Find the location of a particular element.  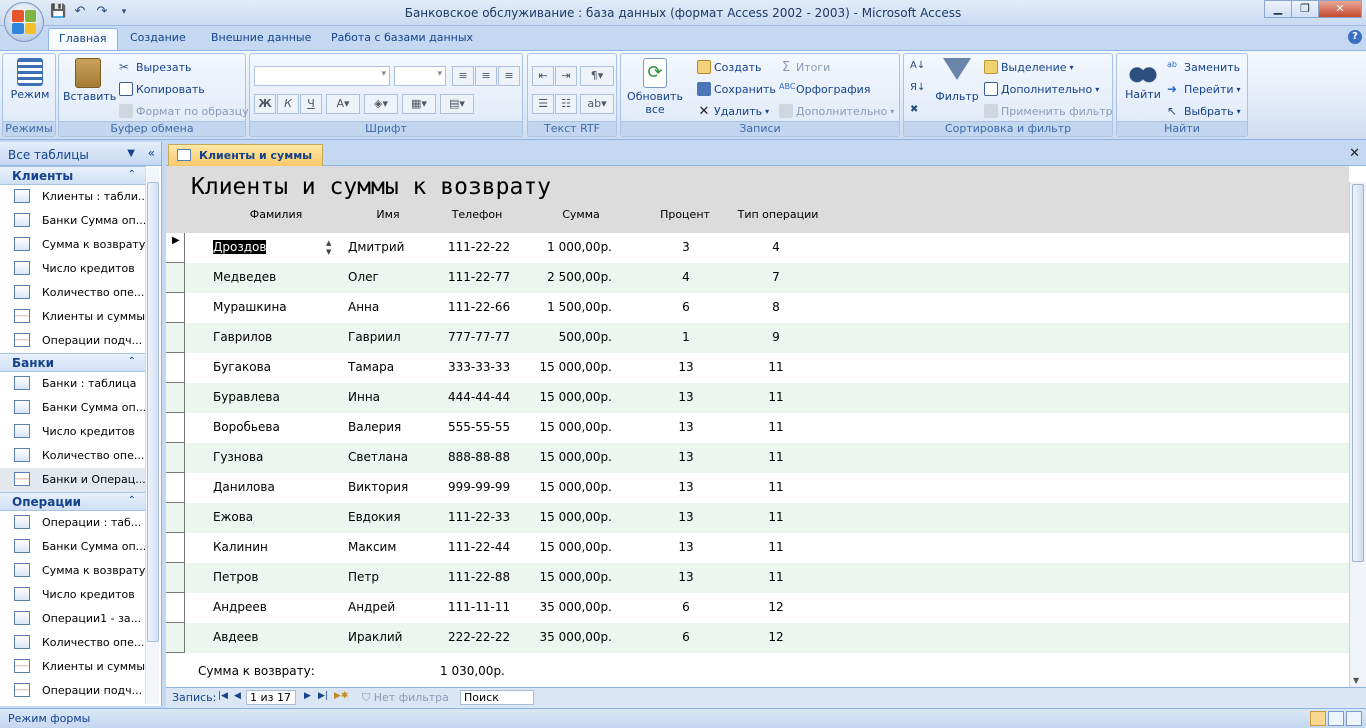

cell-surname: Андреев is located at coordinates (240, 607).